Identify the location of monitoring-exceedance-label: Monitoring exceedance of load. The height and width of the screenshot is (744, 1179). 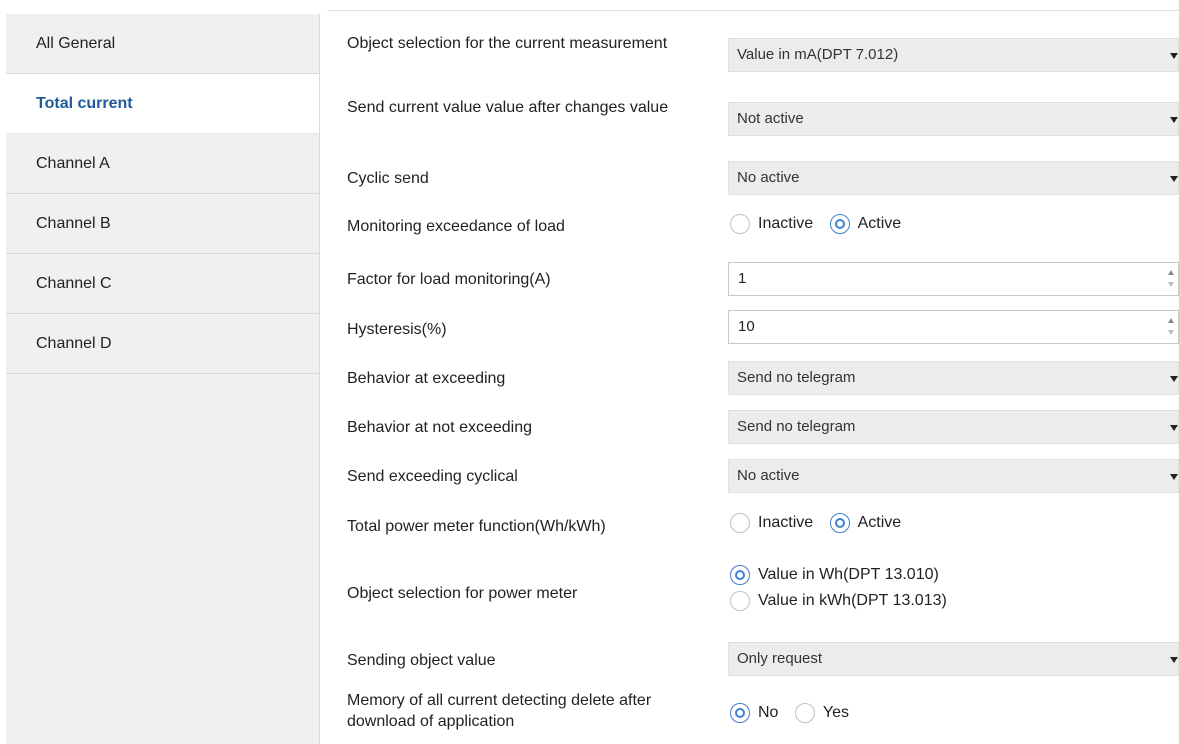
(456, 226).